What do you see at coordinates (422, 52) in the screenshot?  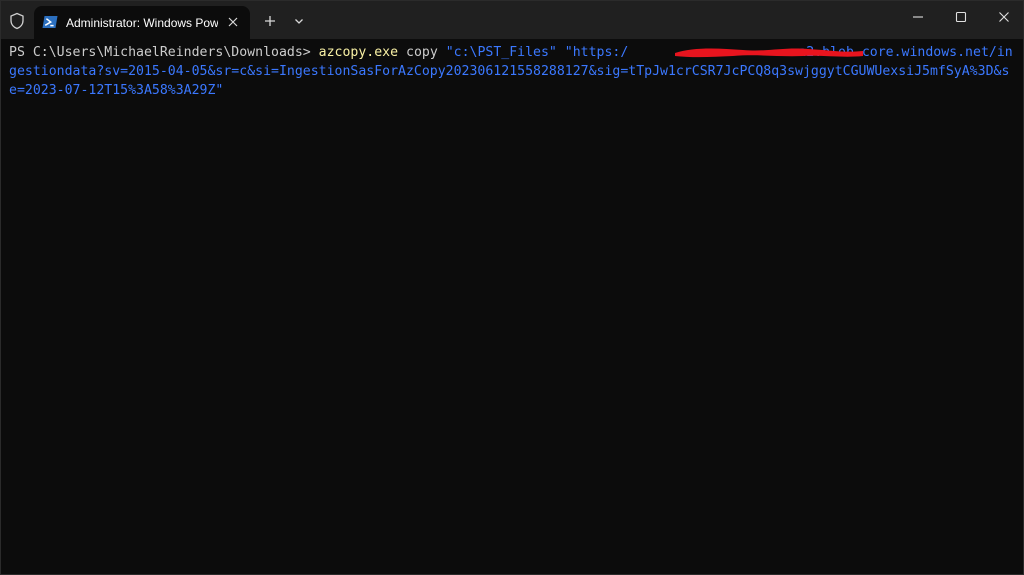 I see `command-argument: copy` at bounding box center [422, 52].